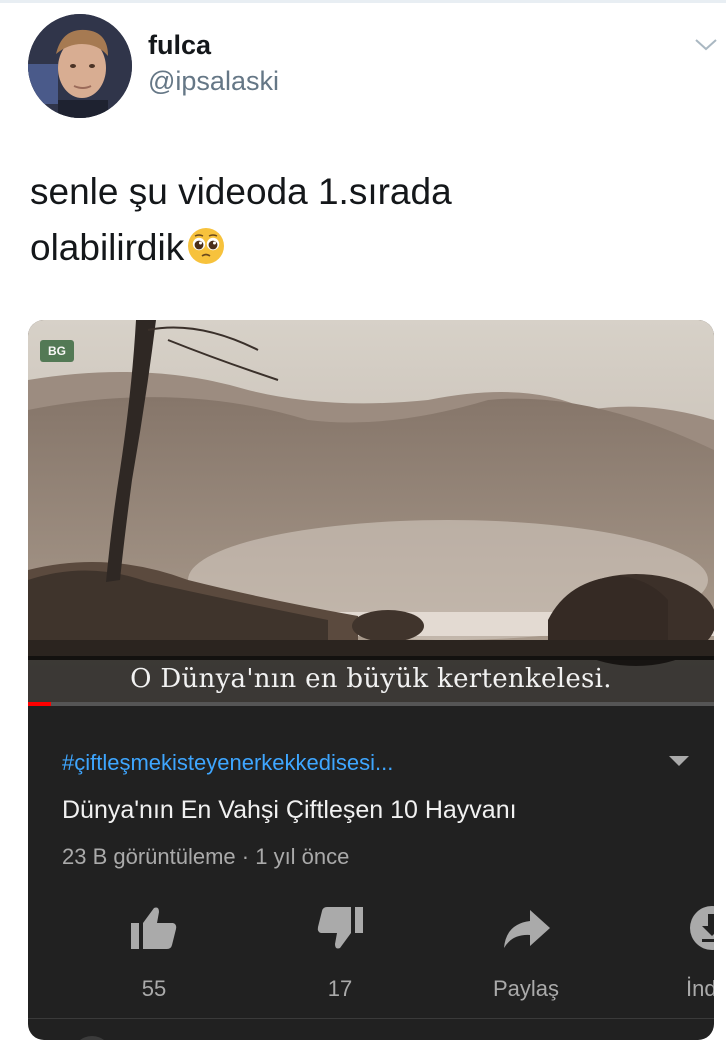 The width and height of the screenshot is (726, 1048). What do you see at coordinates (340, 952) in the screenshot?
I see `dislike-button: 17` at bounding box center [340, 952].